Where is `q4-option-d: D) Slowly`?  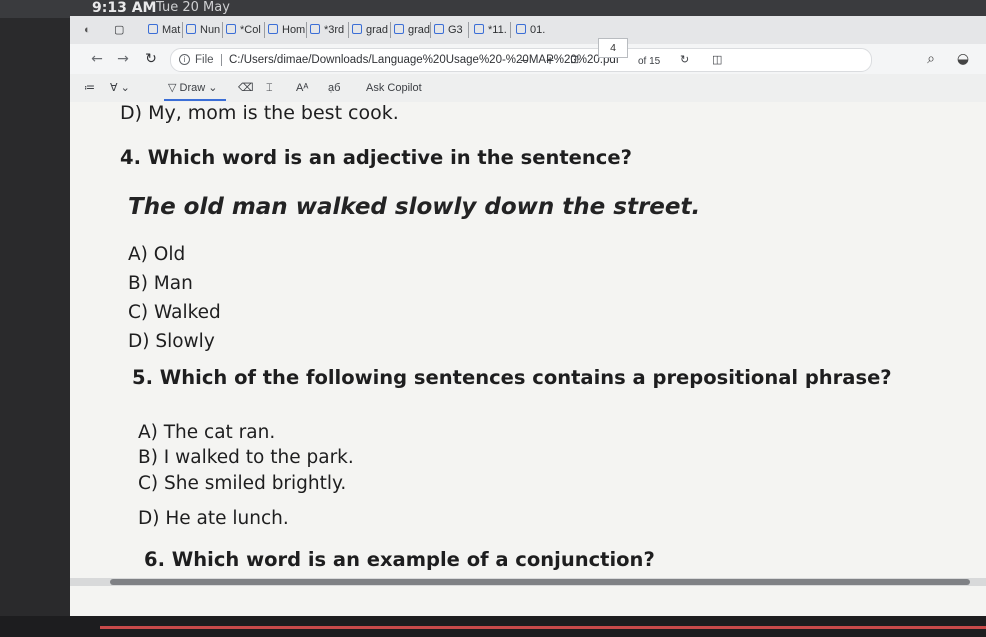
q4-option-d: D) Slowly is located at coordinates (171, 341).